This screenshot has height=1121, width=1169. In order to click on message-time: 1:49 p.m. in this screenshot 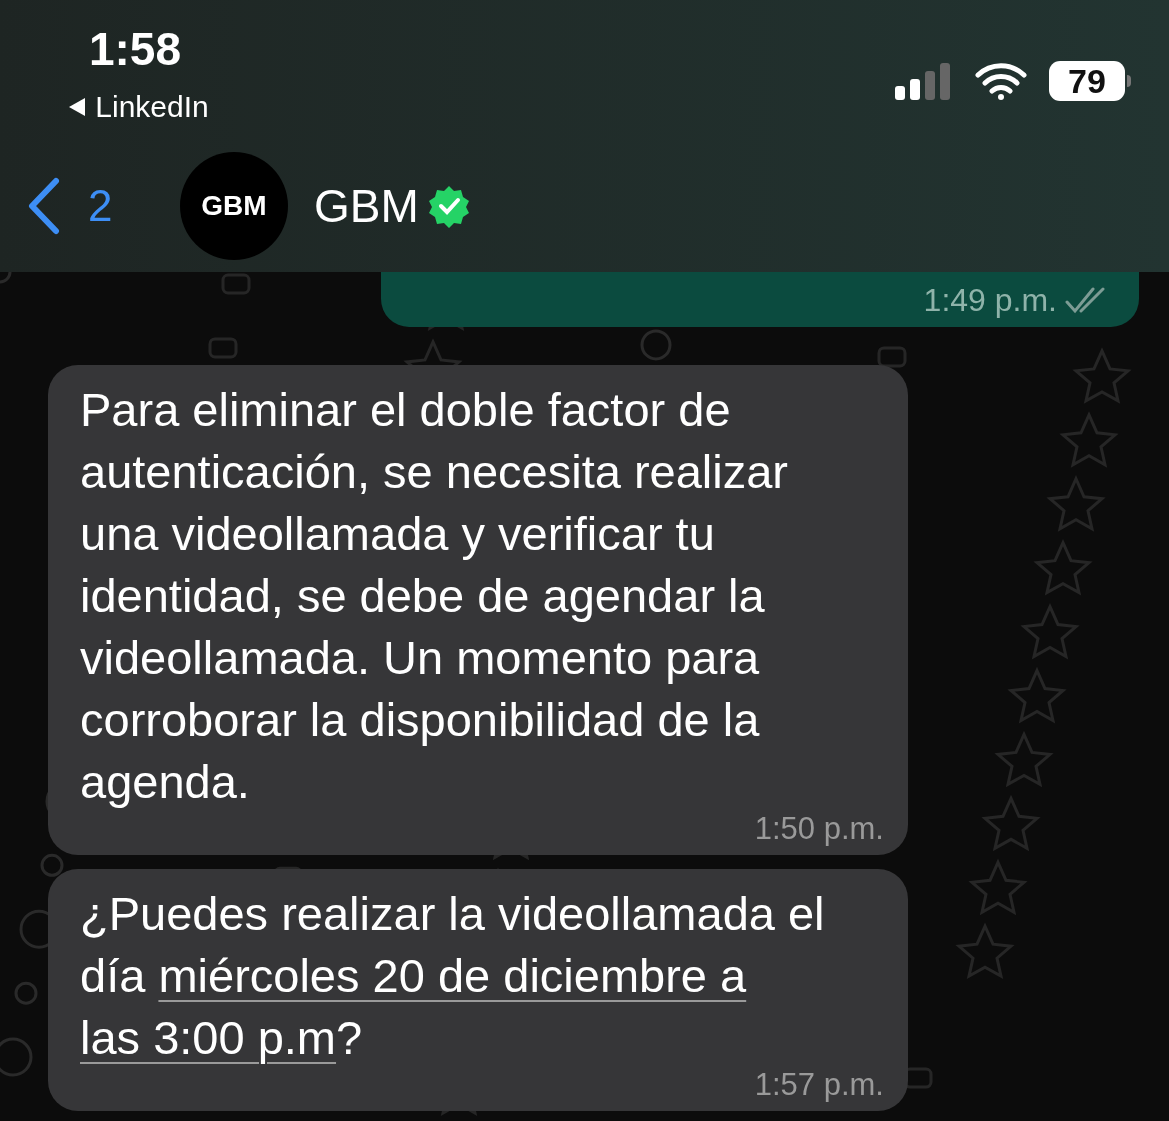, I will do `click(990, 300)`.